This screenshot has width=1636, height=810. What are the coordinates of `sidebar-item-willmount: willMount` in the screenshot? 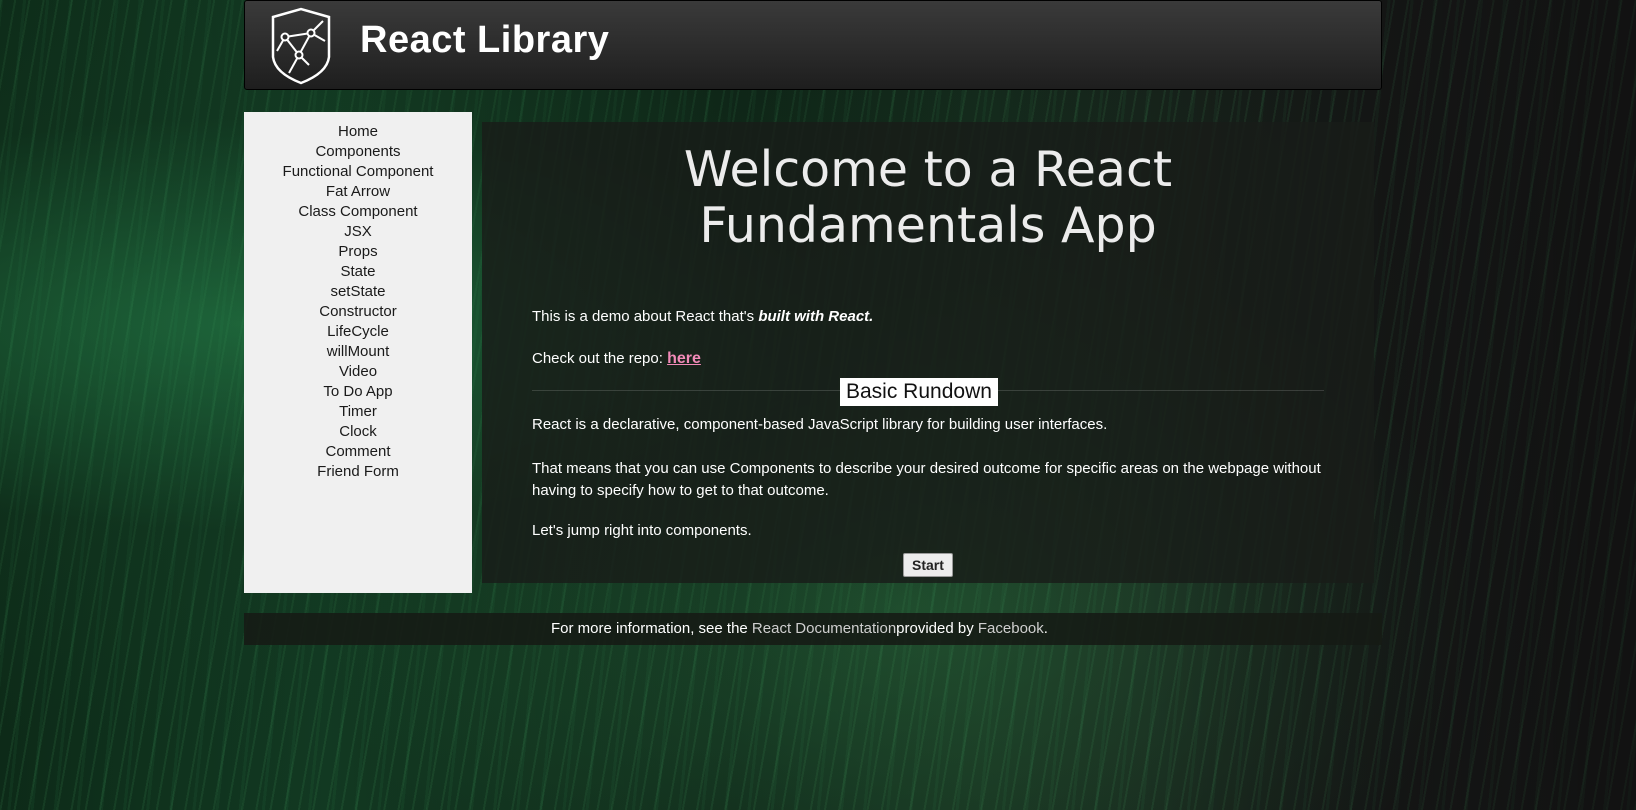 It's located at (358, 352).